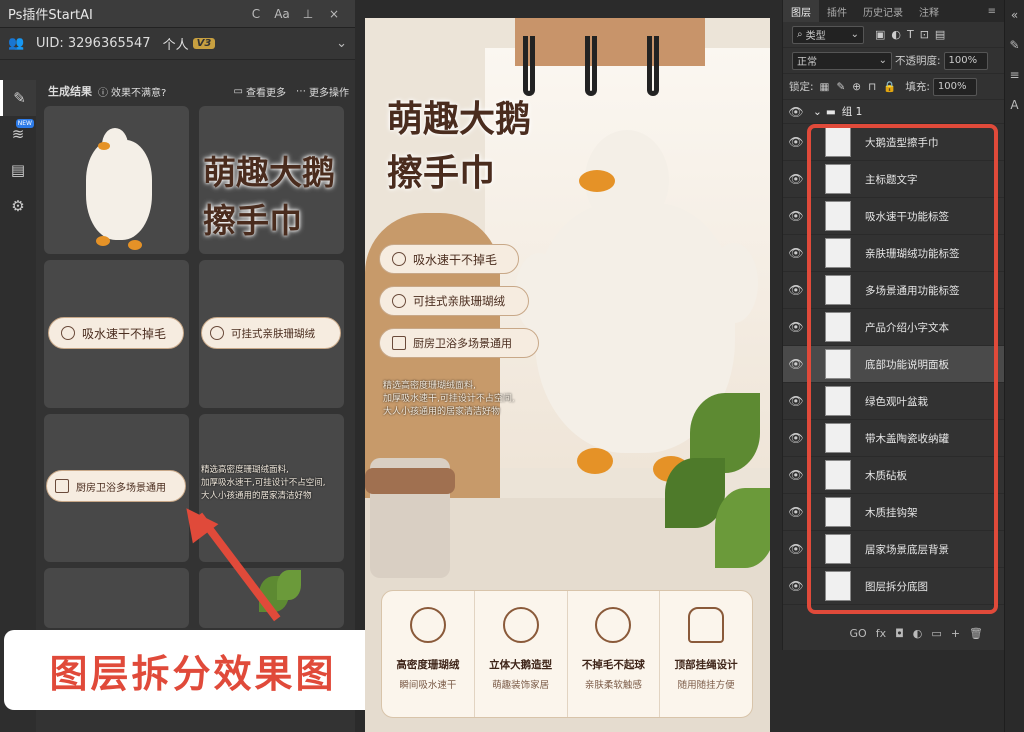 The width and height of the screenshot is (1024, 732). What do you see at coordinates (893, 475) in the screenshot?
I see `layer-row: 👁 木质砧板` at bounding box center [893, 475].